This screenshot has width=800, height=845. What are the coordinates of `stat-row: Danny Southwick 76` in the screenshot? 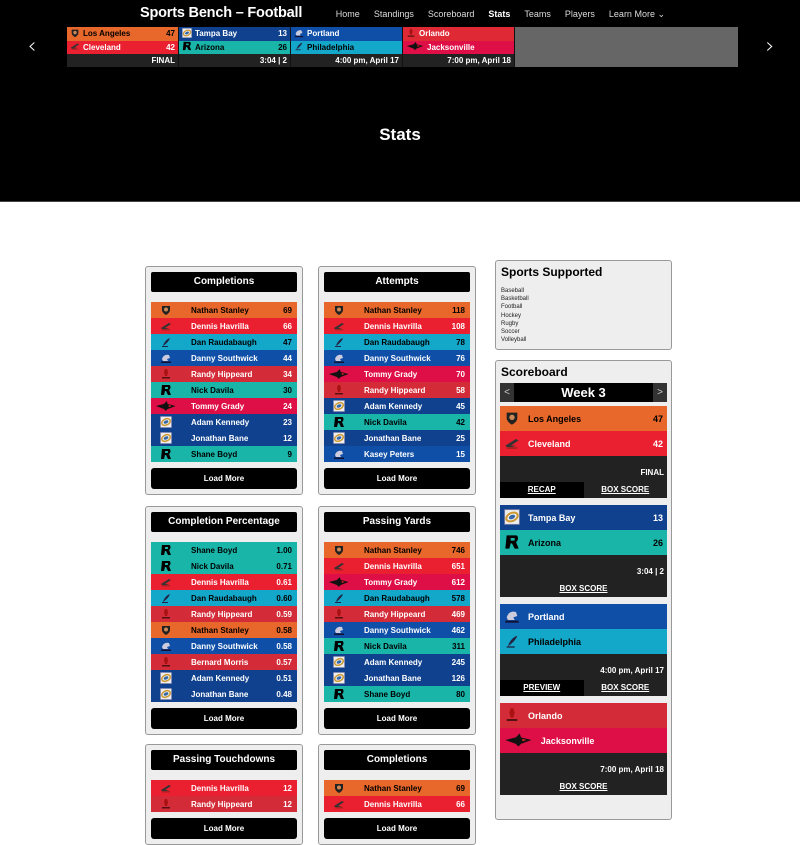 It's located at (397, 358).